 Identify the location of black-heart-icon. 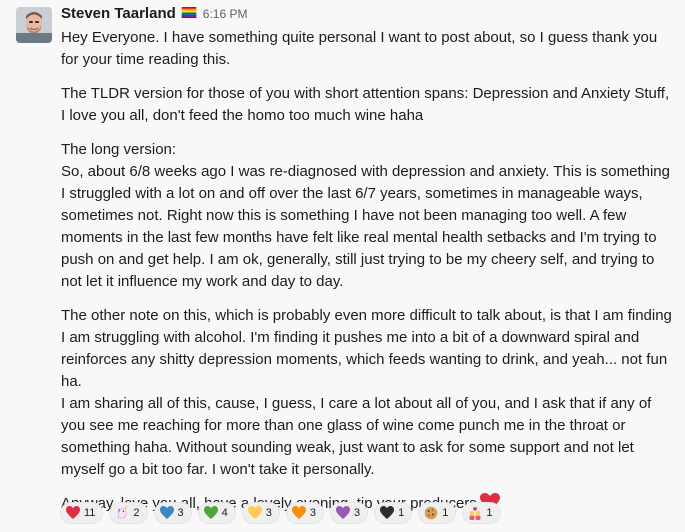
(387, 513).